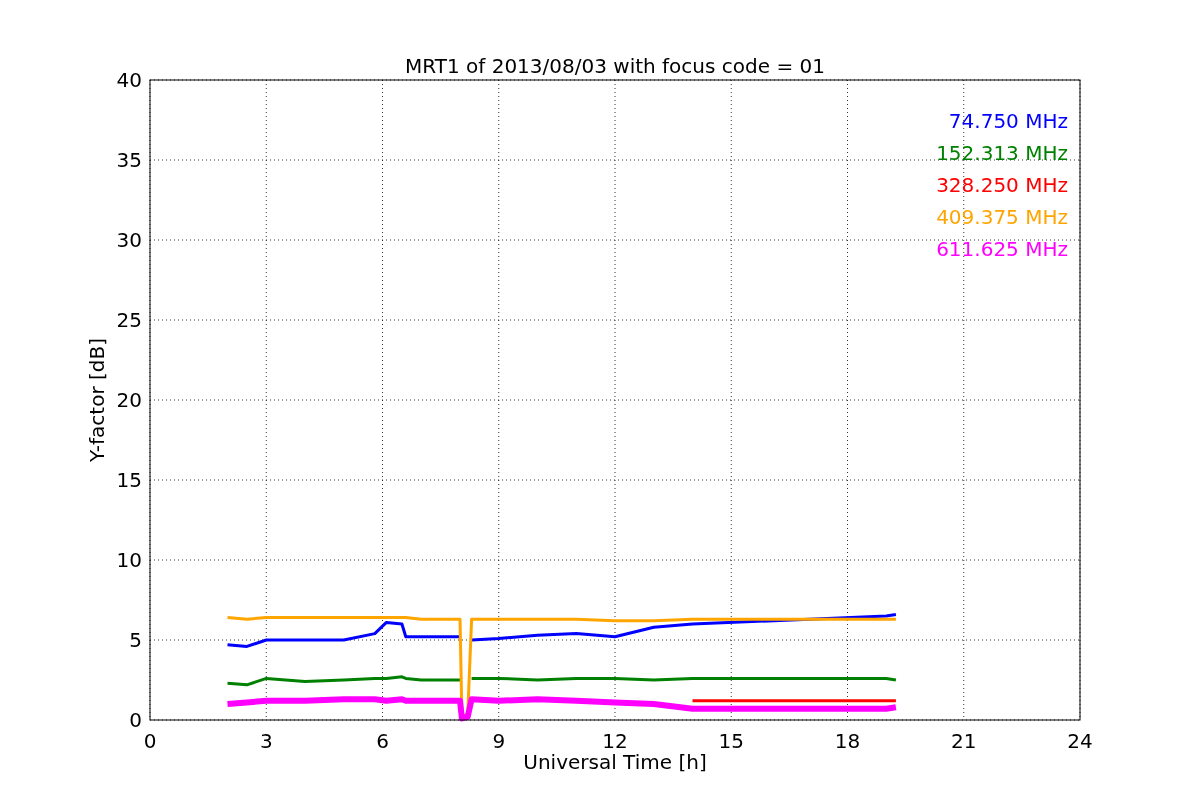 This screenshot has height=800, width=1200. What do you see at coordinates (135, 720) in the screenshot?
I see `y-tick-label: 0` at bounding box center [135, 720].